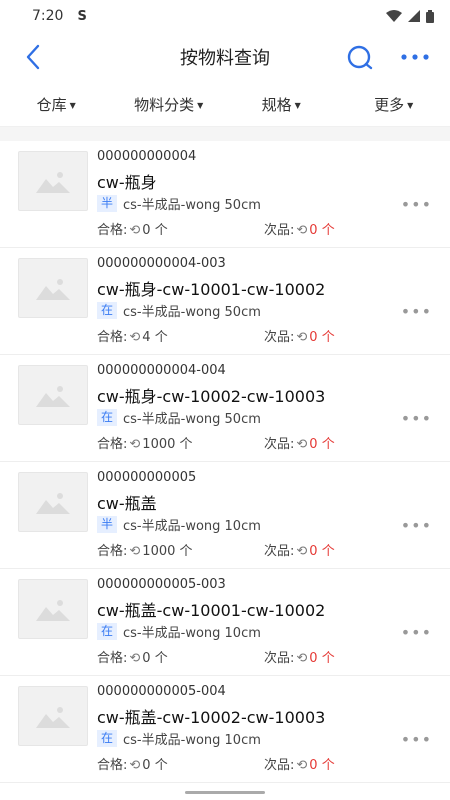  What do you see at coordinates (48, 16) in the screenshot?
I see `status-time: 7:20` at bounding box center [48, 16].